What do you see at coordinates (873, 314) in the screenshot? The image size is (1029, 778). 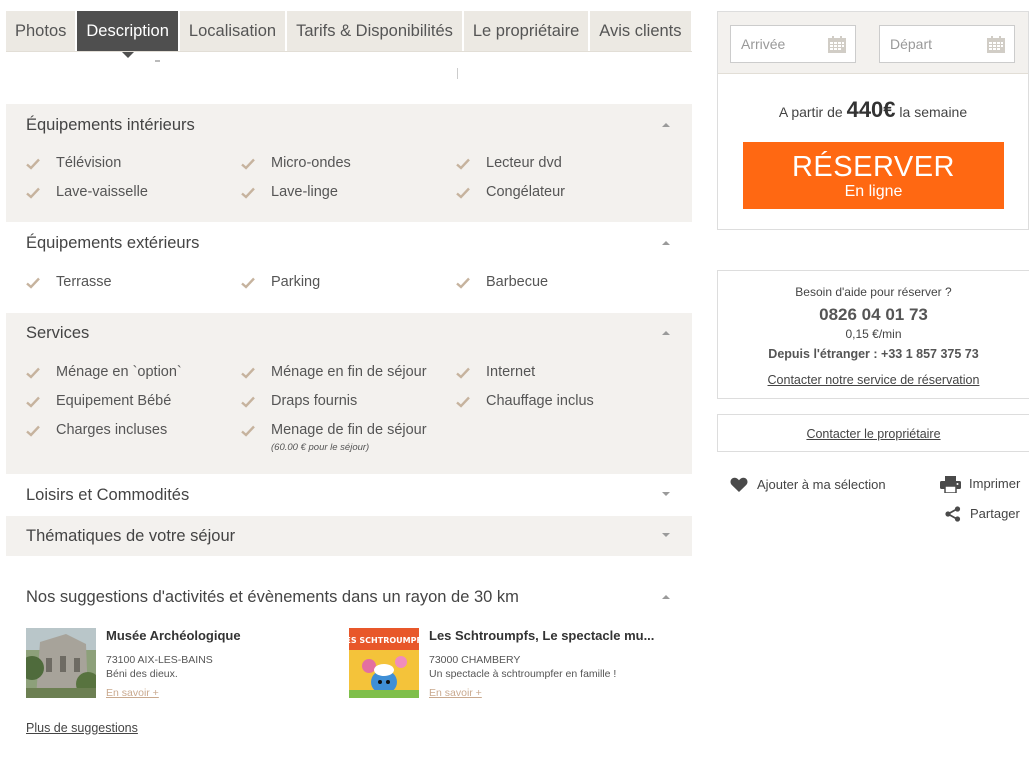 I see `help-phone-number: 0826 04 01 73` at bounding box center [873, 314].